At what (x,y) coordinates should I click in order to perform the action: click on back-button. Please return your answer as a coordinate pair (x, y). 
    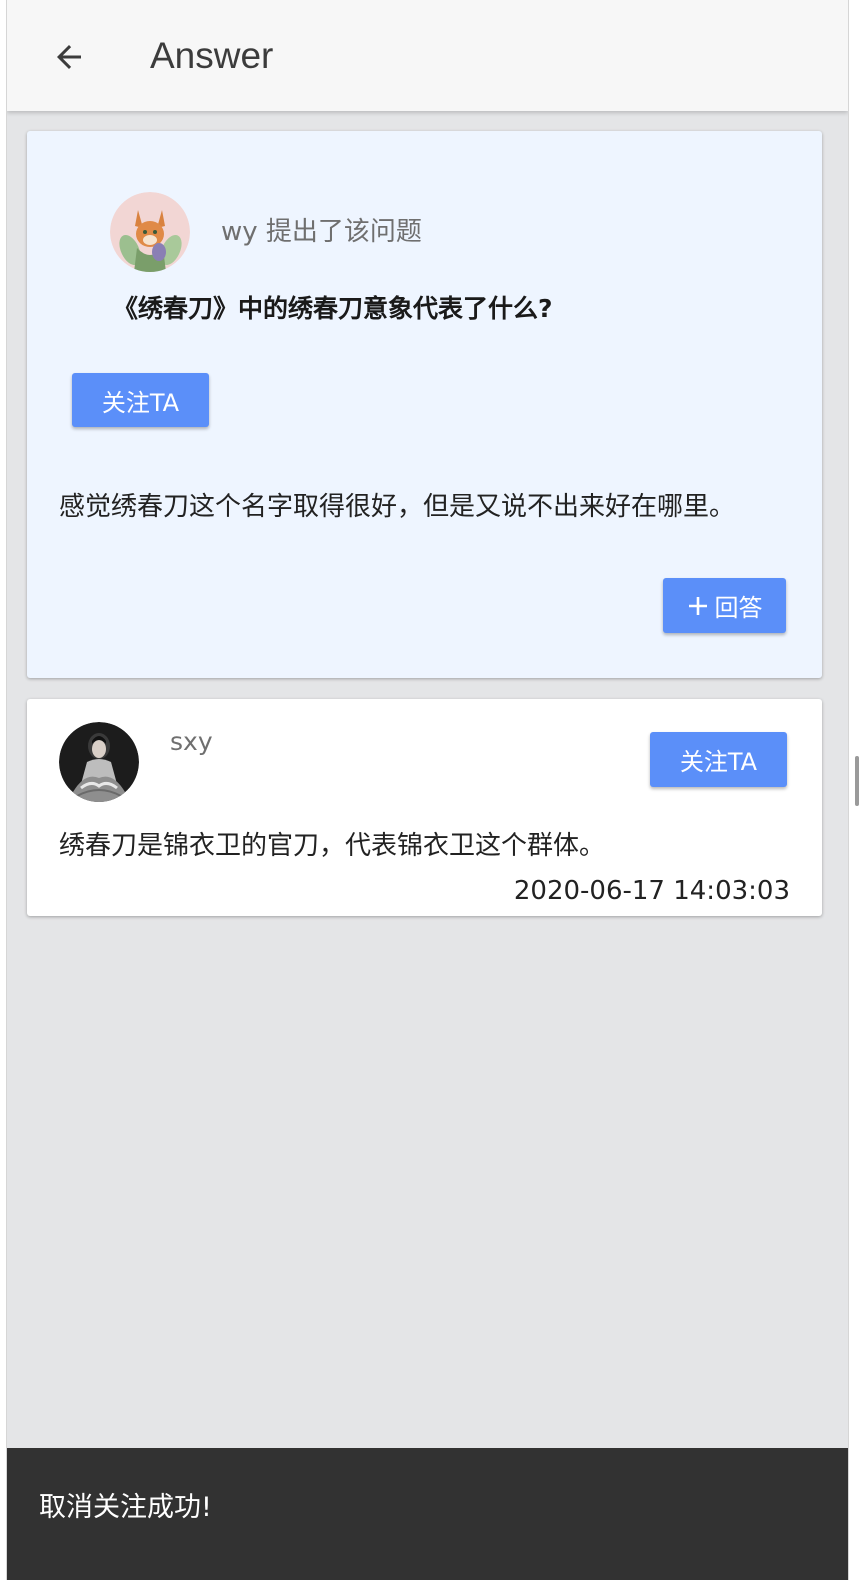
    Looking at the image, I should click on (69, 57).